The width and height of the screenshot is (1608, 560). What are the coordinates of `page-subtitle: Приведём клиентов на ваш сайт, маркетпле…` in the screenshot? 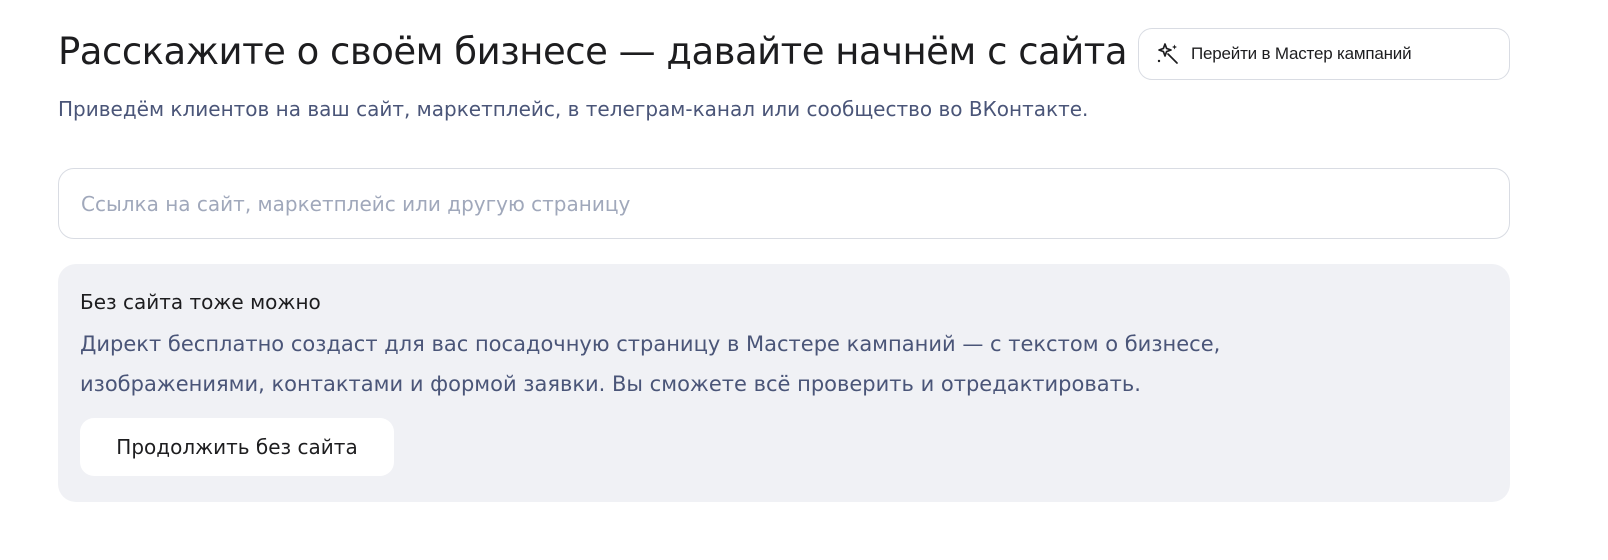 It's located at (573, 109).